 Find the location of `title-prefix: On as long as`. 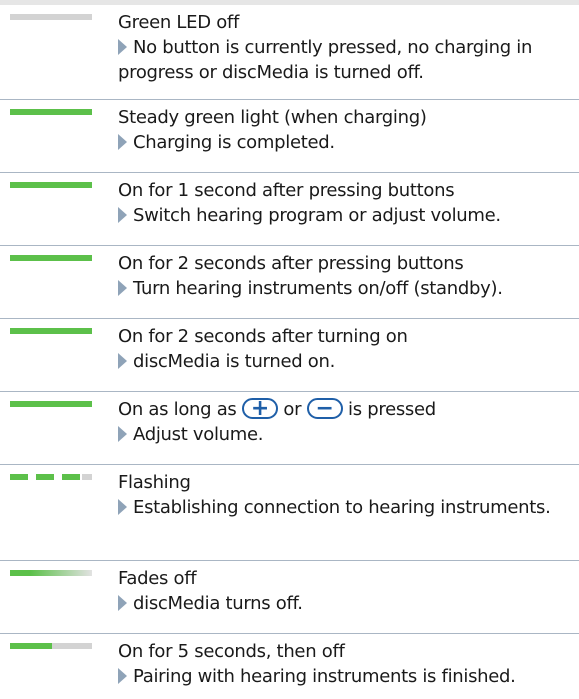

title-prefix: On as long as is located at coordinates (177, 409).